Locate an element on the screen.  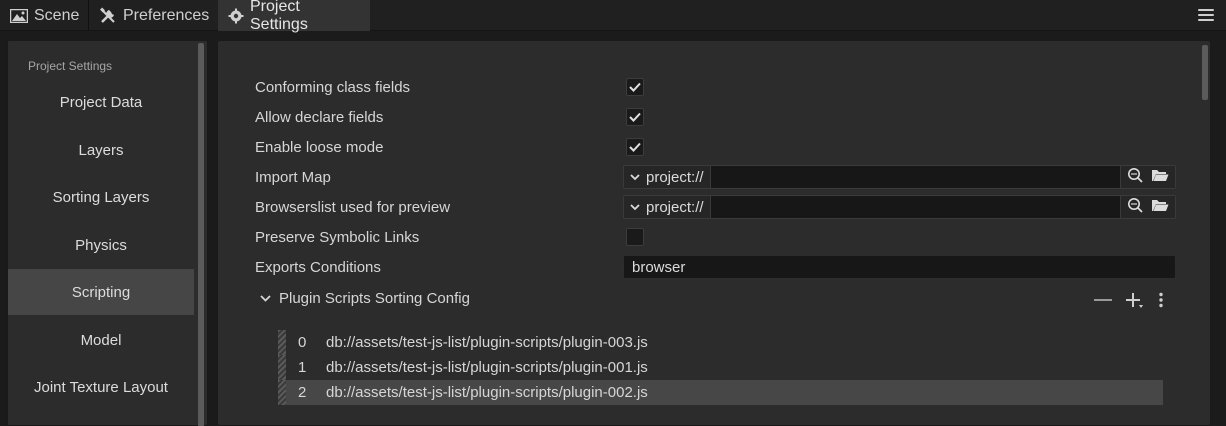
enable-loose-mode-checkbox is located at coordinates (635, 147).